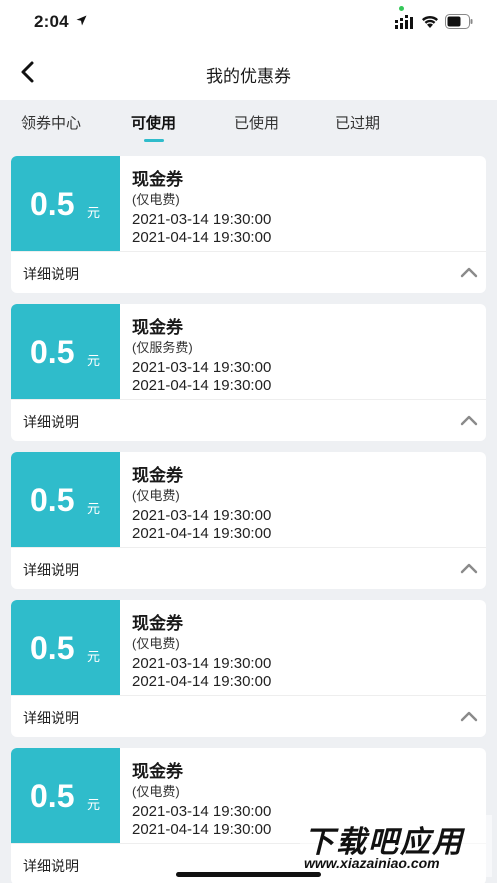  What do you see at coordinates (256, 122) in the screenshot?
I see `tab-used: 已使用` at bounding box center [256, 122].